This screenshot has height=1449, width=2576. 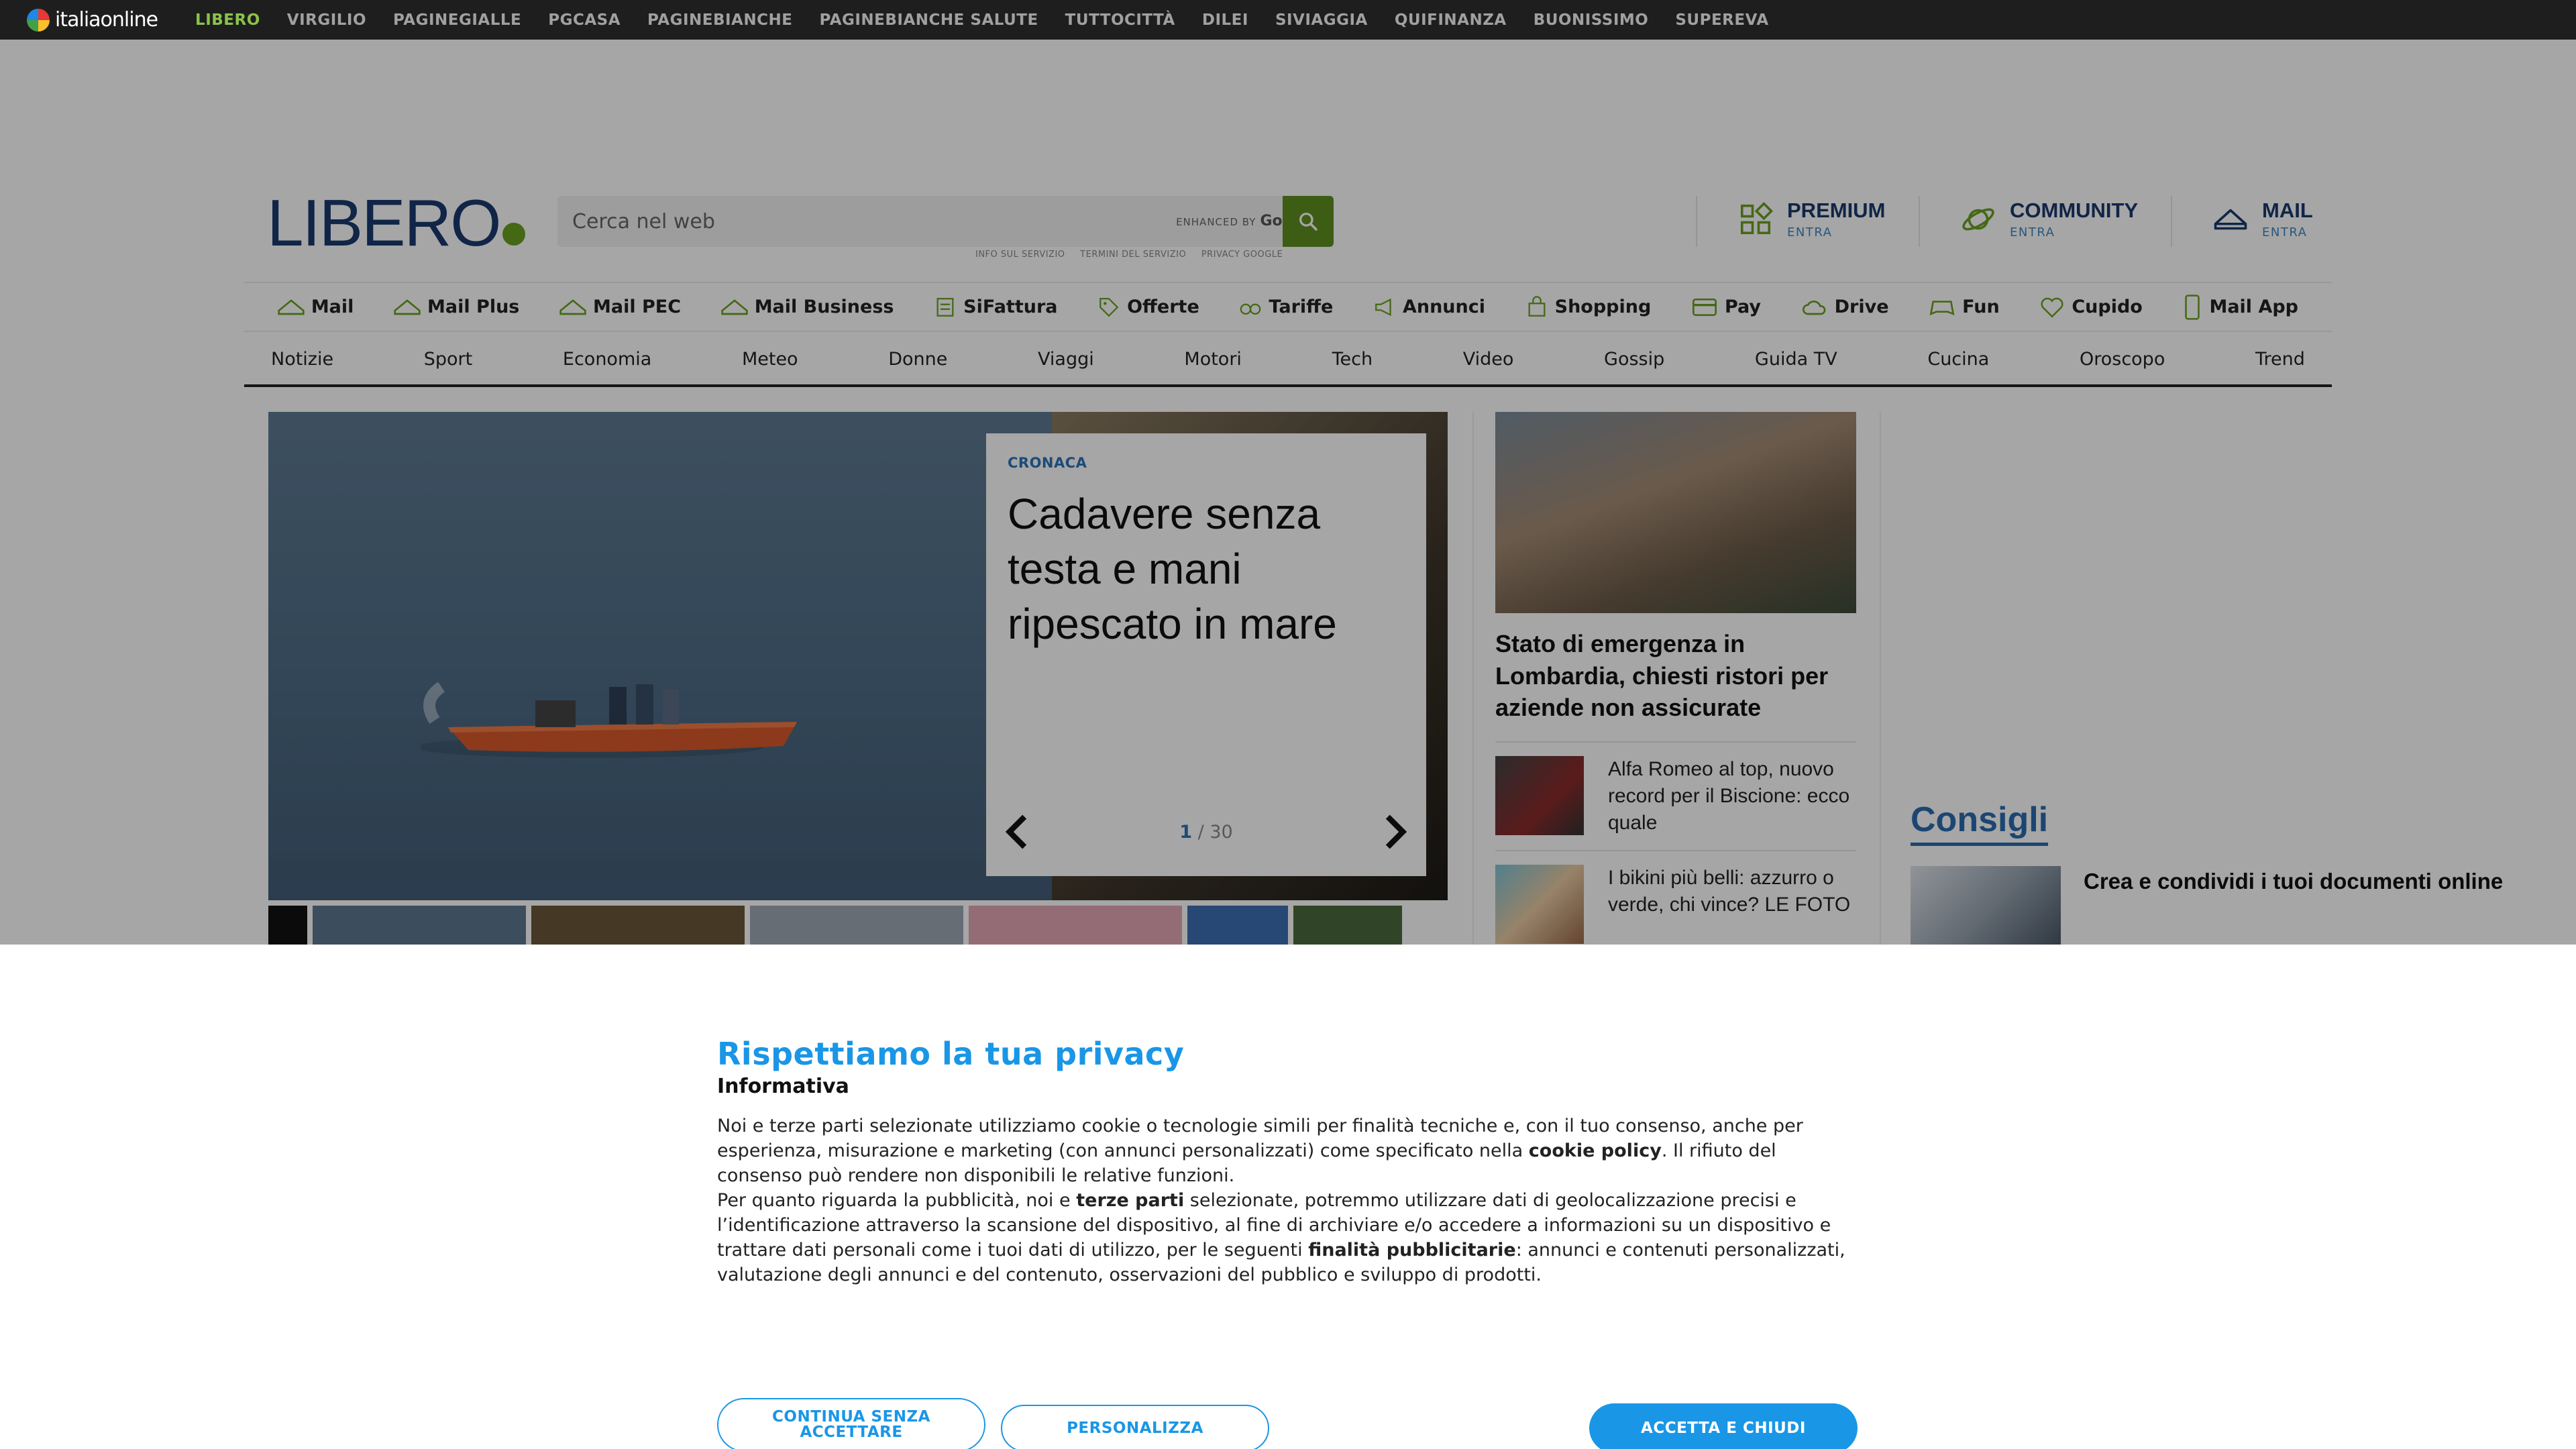 I want to click on network-link-libero: LIBERO, so click(x=227, y=20).